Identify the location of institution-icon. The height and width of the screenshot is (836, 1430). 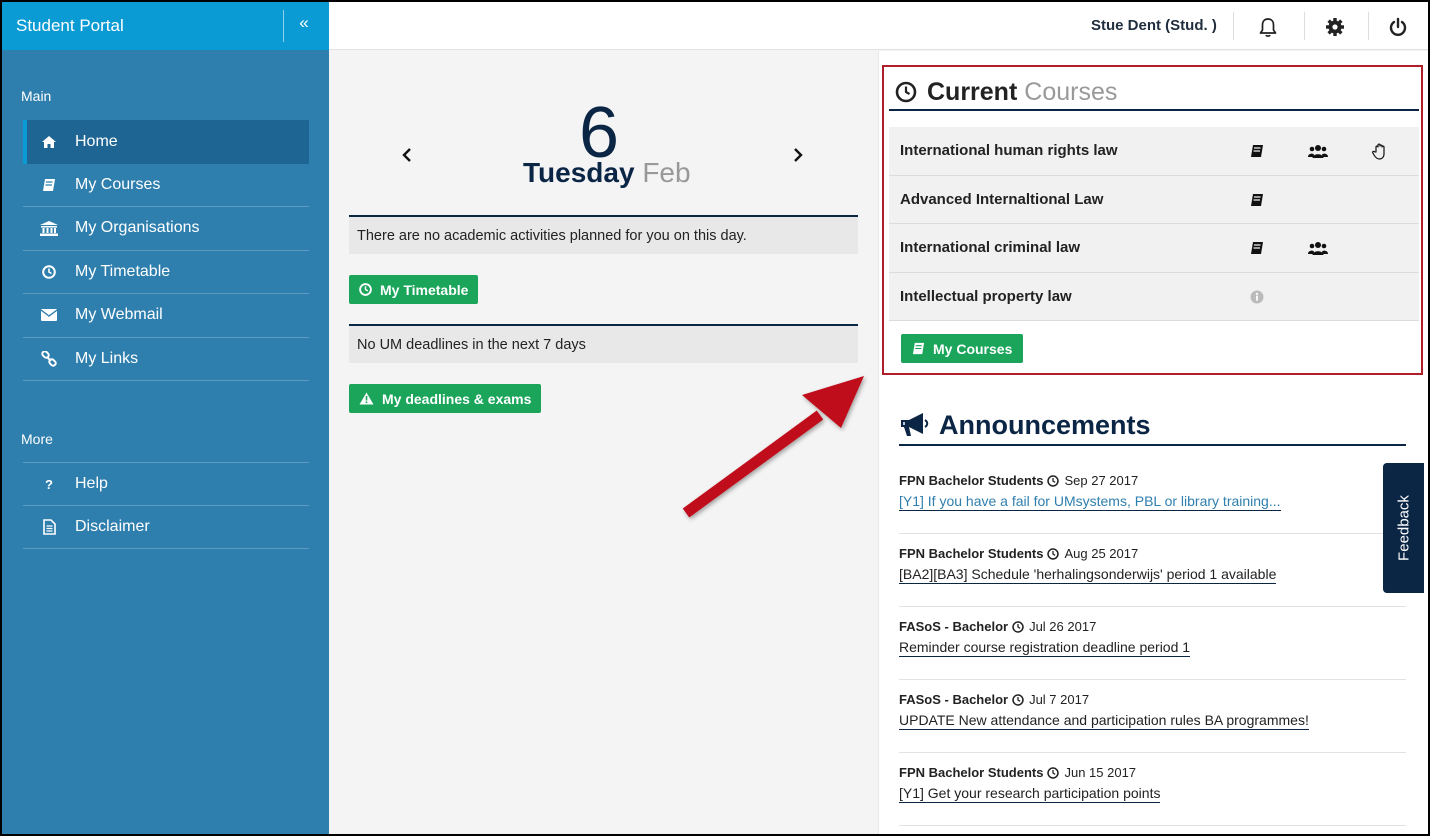
(49, 228).